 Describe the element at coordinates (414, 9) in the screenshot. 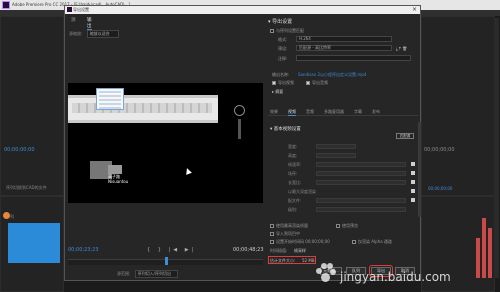

I see `close-icon: ×` at that location.